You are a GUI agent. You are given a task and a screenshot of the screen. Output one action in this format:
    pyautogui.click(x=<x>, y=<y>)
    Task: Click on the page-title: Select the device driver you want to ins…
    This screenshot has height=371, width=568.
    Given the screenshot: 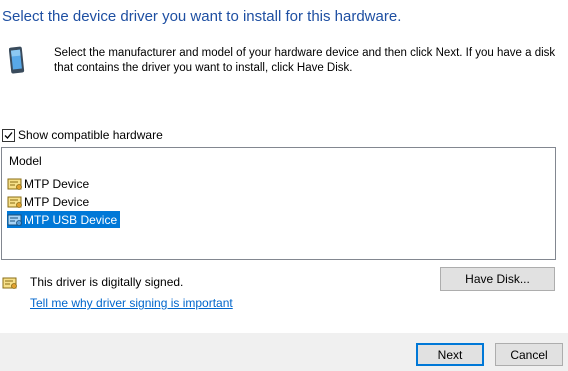 What is the action you would take?
    pyautogui.click(x=202, y=16)
    